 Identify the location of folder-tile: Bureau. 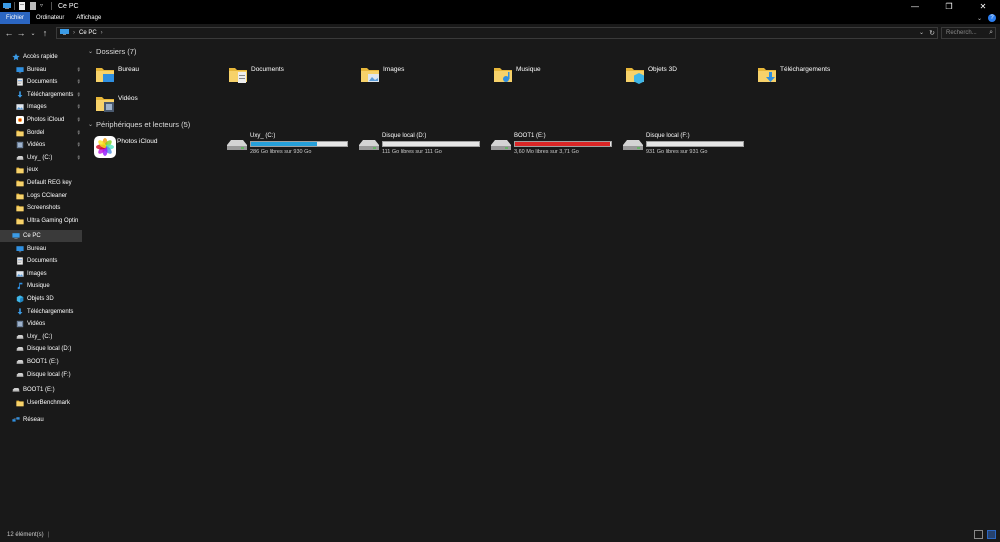
(117, 74).